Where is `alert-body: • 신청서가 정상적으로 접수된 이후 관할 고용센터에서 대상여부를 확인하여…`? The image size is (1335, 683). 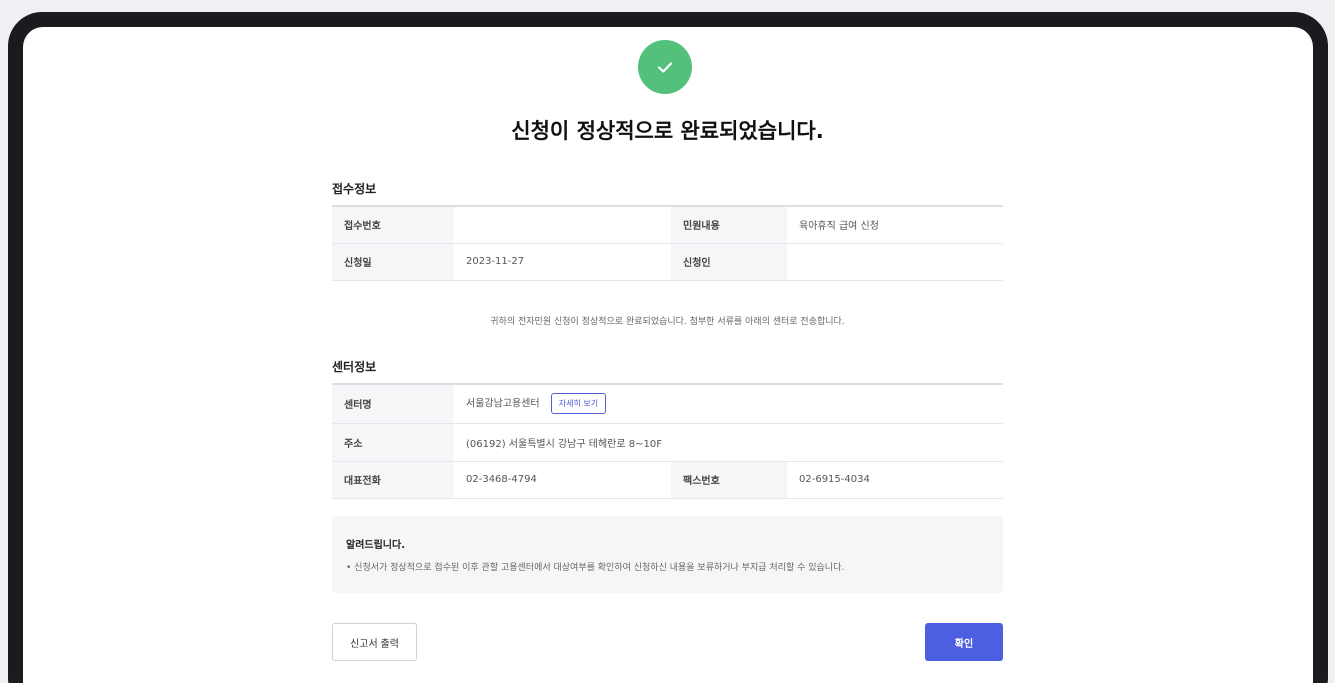 alert-body: • 신청서가 정상적으로 접수된 이후 관할 고용센터에서 대상여부를 확인하여… is located at coordinates (595, 568).